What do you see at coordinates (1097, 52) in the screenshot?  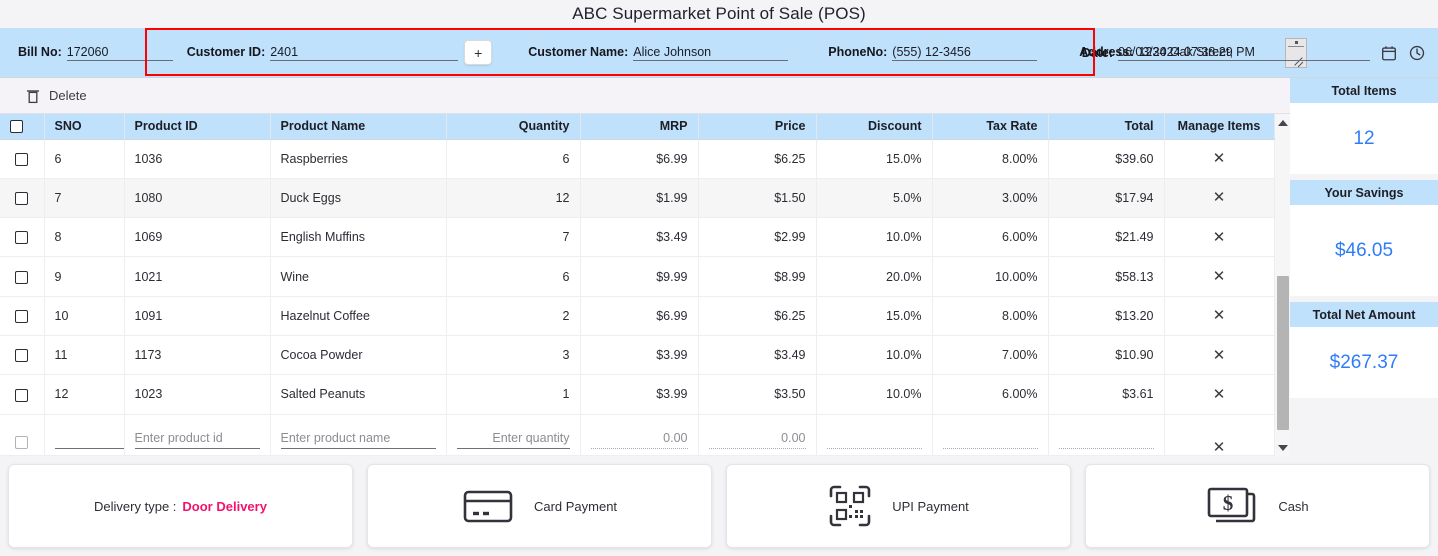 I see `date-label: Date:` at bounding box center [1097, 52].